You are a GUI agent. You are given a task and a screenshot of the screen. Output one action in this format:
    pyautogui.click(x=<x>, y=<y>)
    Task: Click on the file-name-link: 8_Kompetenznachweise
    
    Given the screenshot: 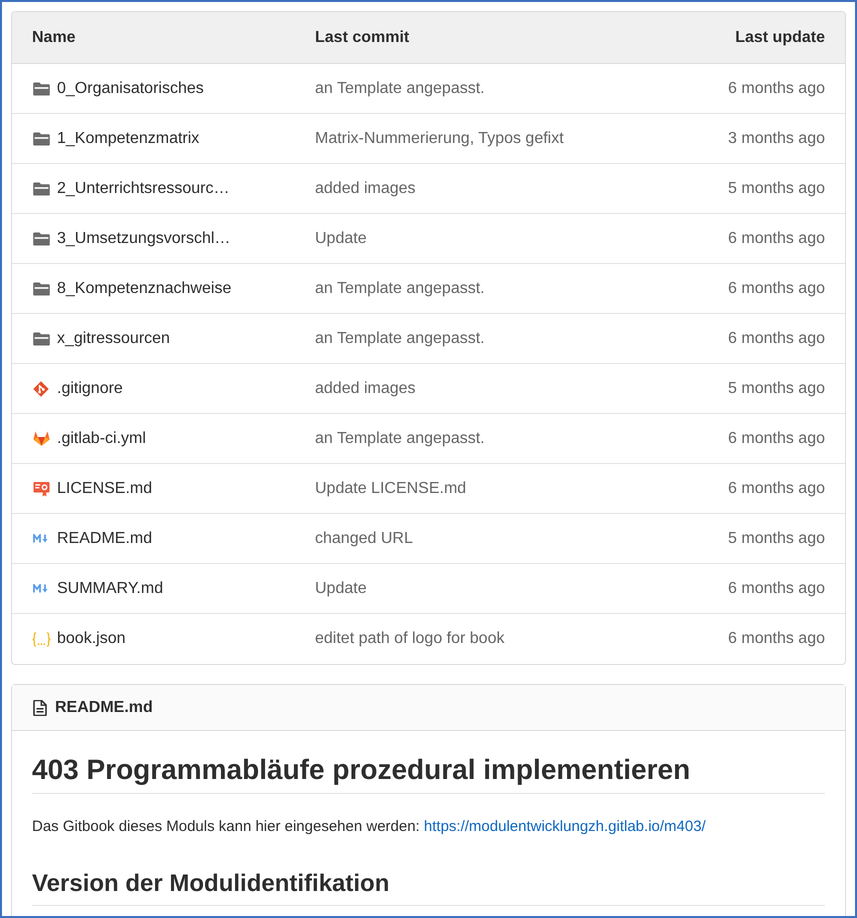 What is the action you would take?
    pyautogui.click(x=144, y=288)
    